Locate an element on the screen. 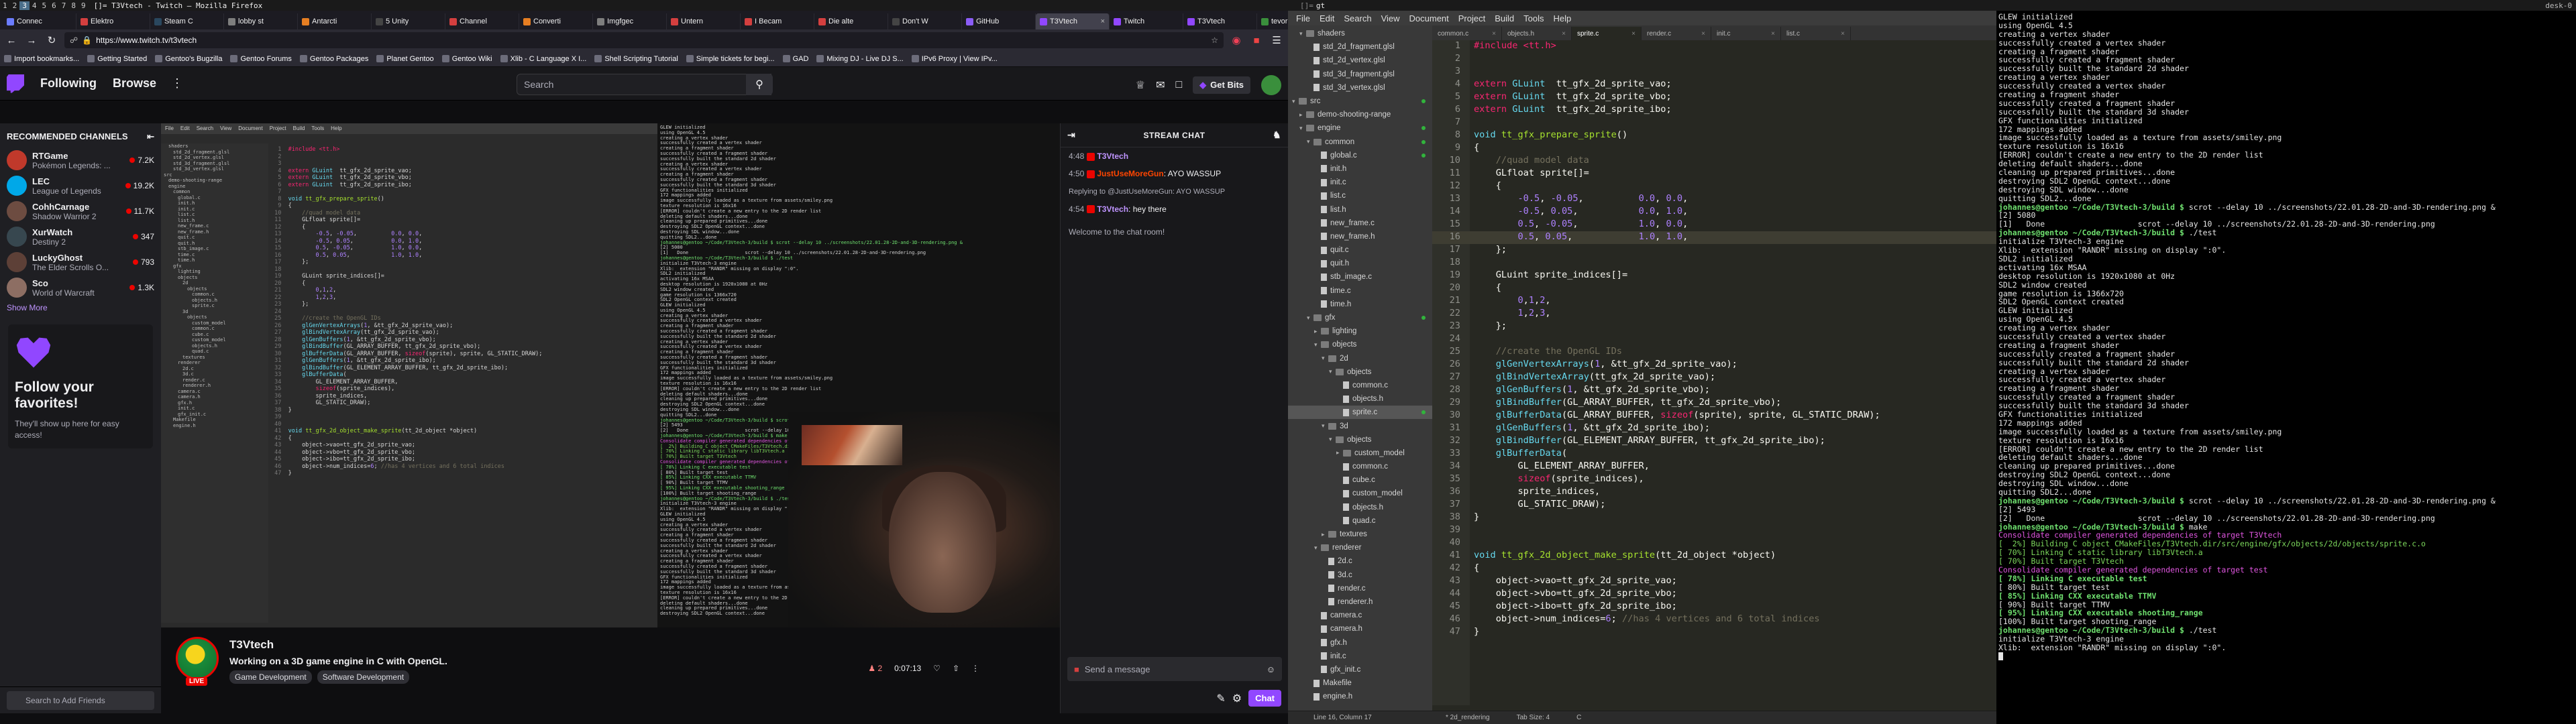 Image resolution: width=2576 pixels, height=724 pixels. code-line: 3 is located at coordinates (1714, 72).